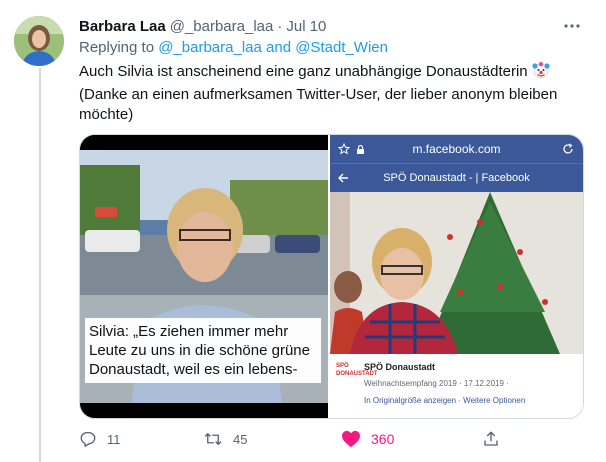 The image size is (606, 462). What do you see at coordinates (199, 350) in the screenshot?
I see `caption-line: Leute zu uns in die schöne grüne` at bounding box center [199, 350].